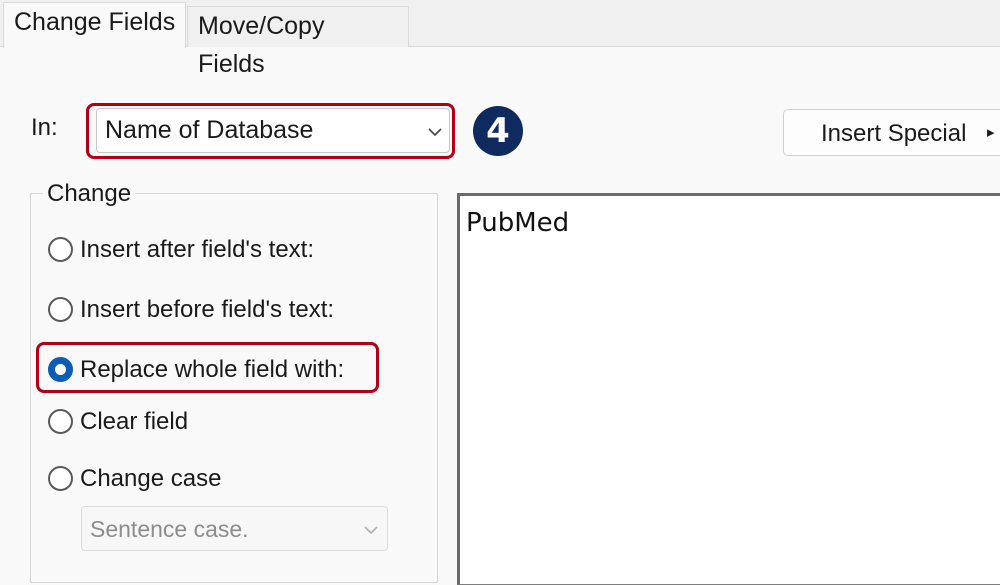 Image resolution: width=1000 pixels, height=585 pixels. What do you see at coordinates (151, 478) in the screenshot?
I see `radio-label: Change case` at bounding box center [151, 478].